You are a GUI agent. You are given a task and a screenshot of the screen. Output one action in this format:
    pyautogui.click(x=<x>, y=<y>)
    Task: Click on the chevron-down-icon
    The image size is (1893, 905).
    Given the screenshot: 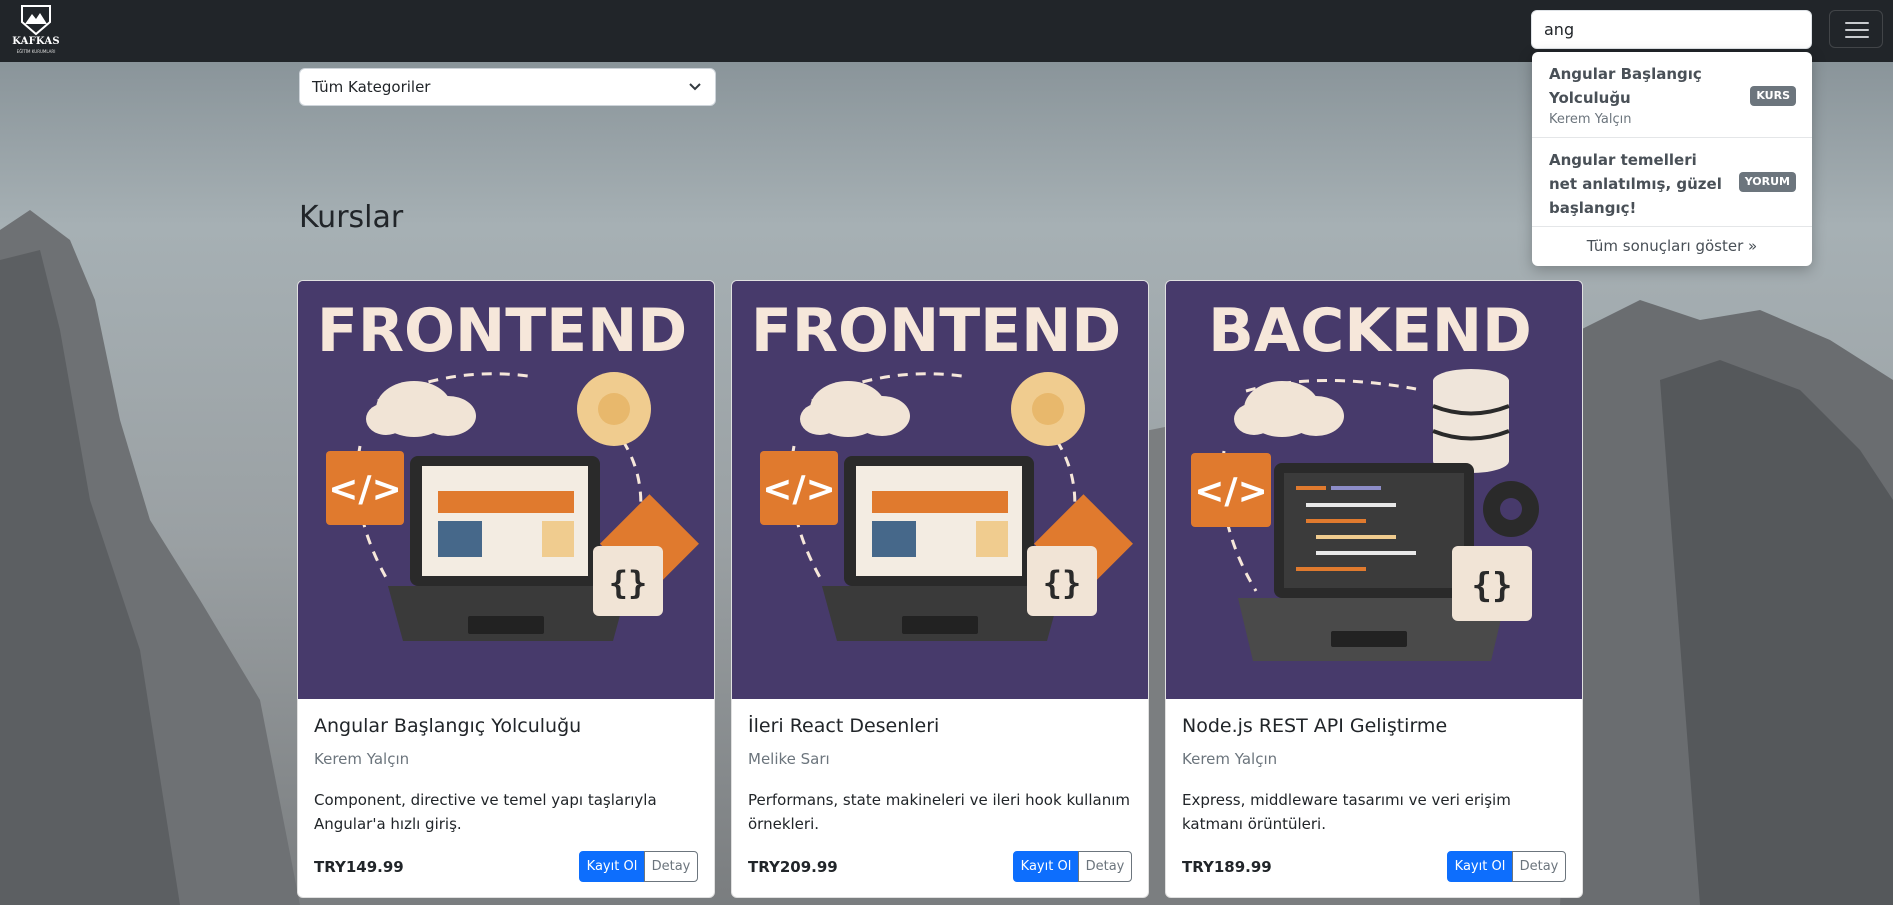 What is the action you would take?
    pyautogui.click(x=695, y=87)
    